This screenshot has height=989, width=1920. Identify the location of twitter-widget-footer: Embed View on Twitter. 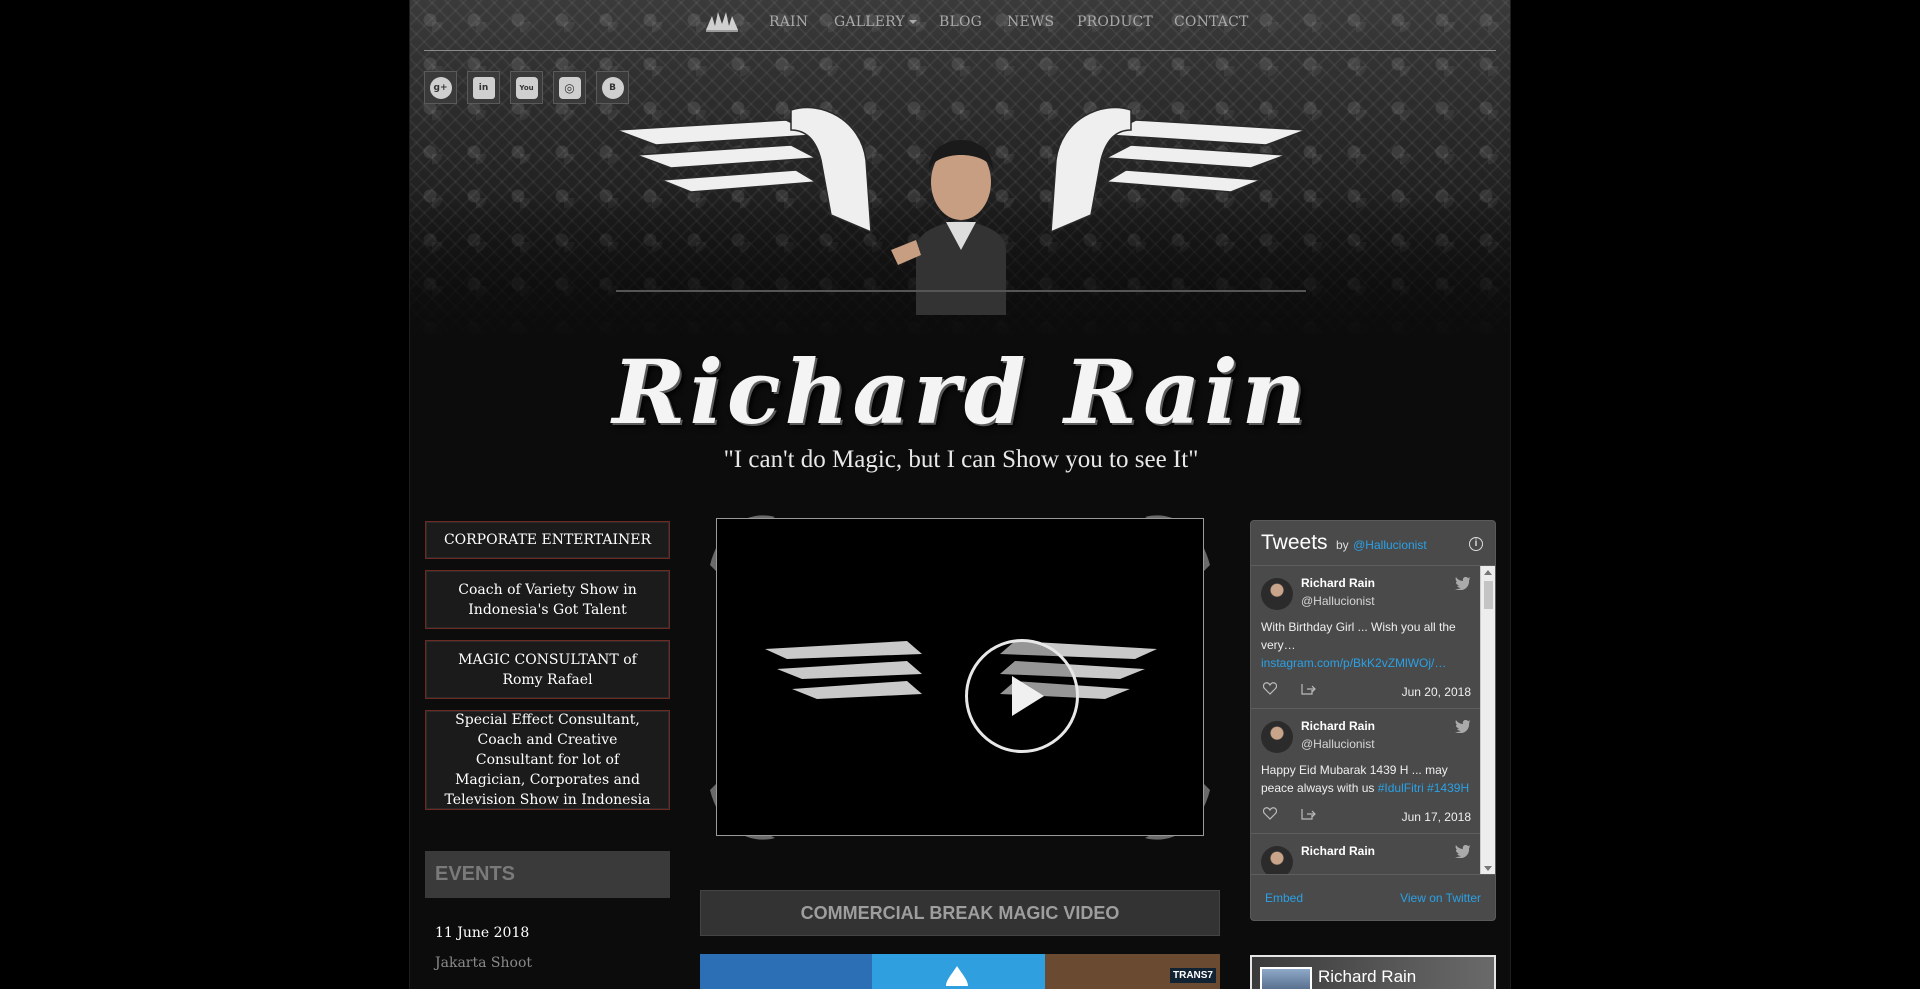
(1373, 897).